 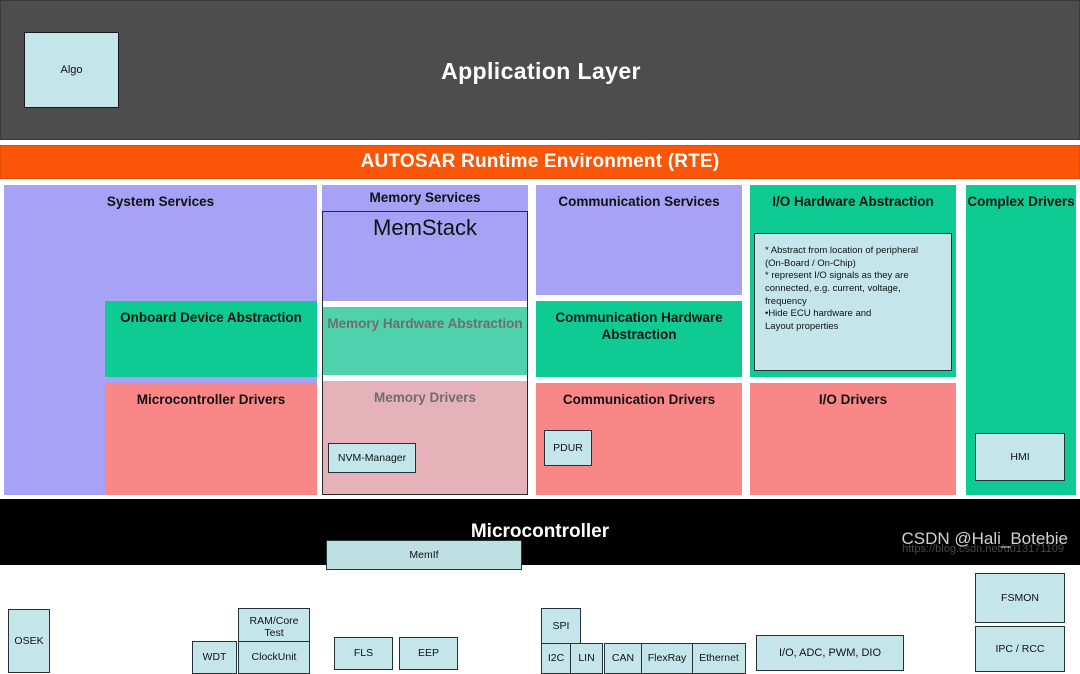 What do you see at coordinates (211, 439) in the screenshot?
I see `microcontroller-drivers-panel: Microcontroller Drivers` at bounding box center [211, 439].